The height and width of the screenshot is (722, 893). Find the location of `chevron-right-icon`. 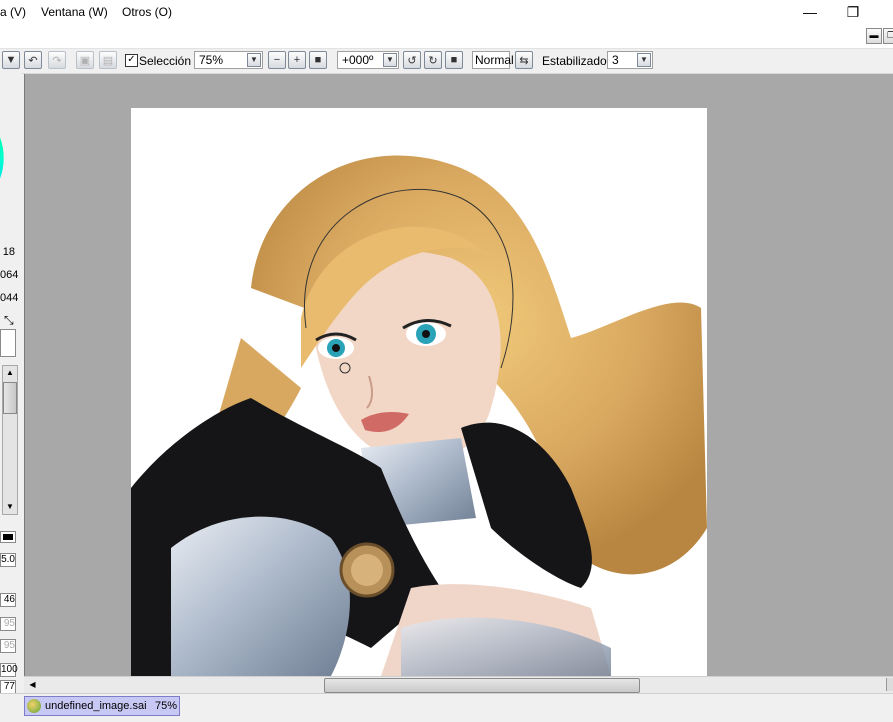

chevron-right-icon is located at coordinates (889, 684).